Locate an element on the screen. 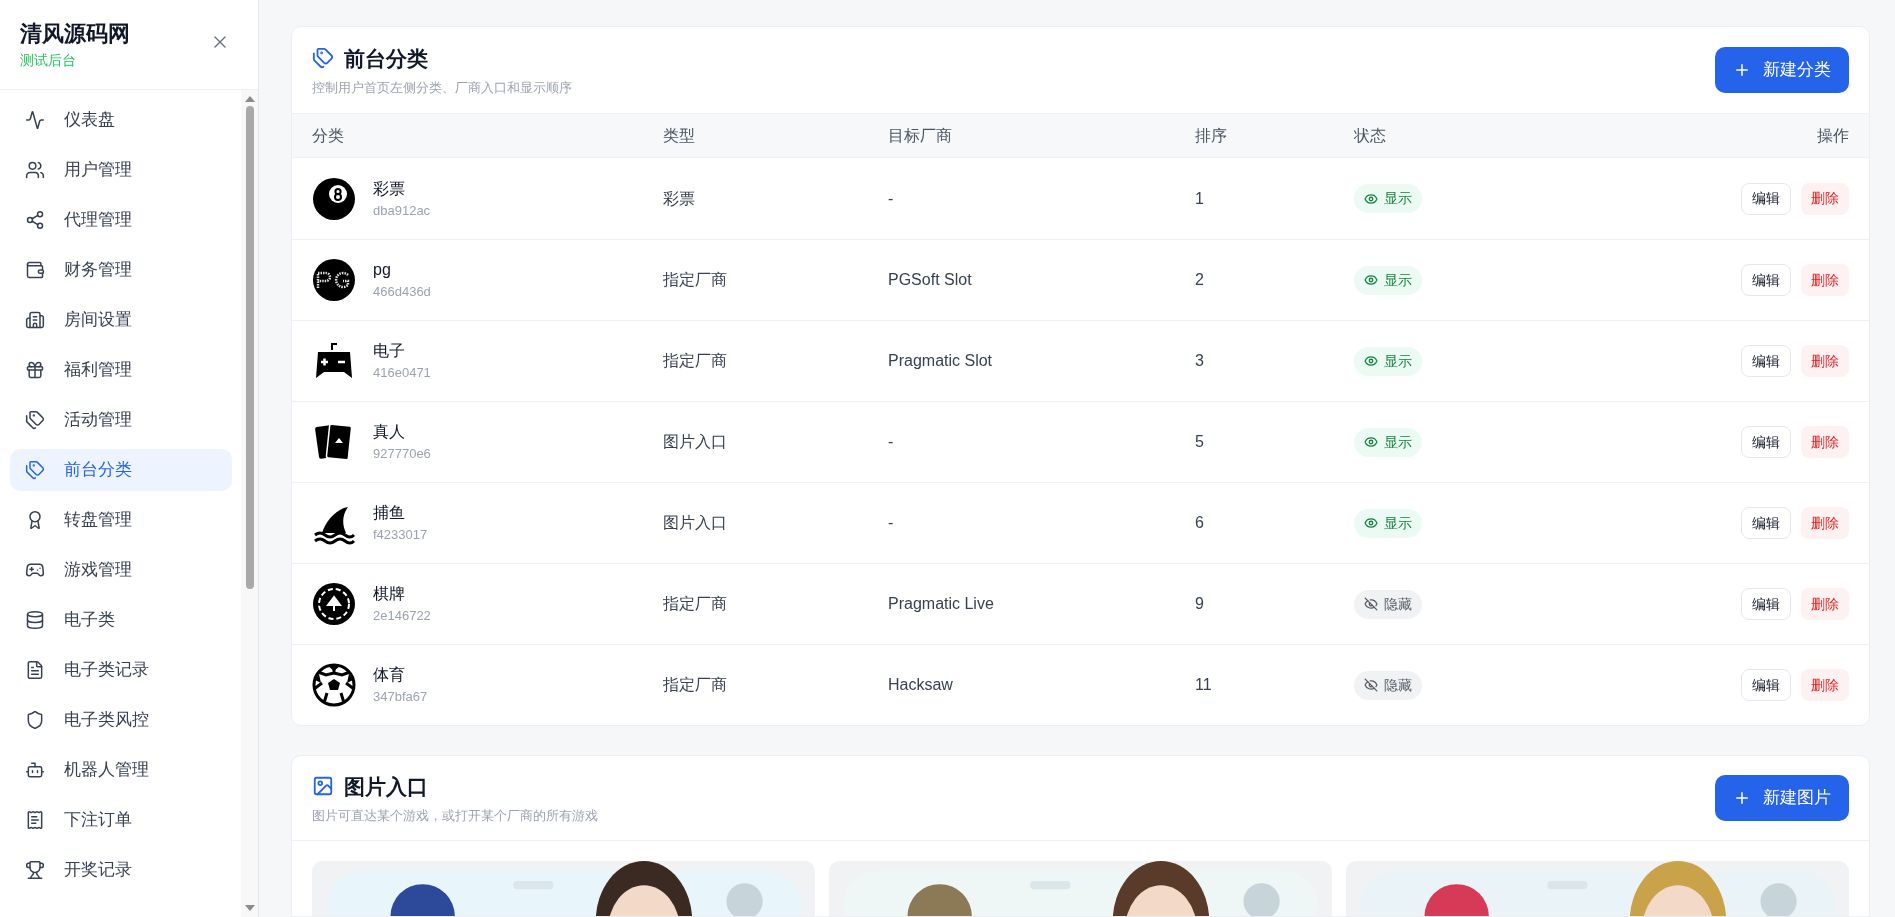  nav-item: 活动管理 is located at coordinates (121, 420).